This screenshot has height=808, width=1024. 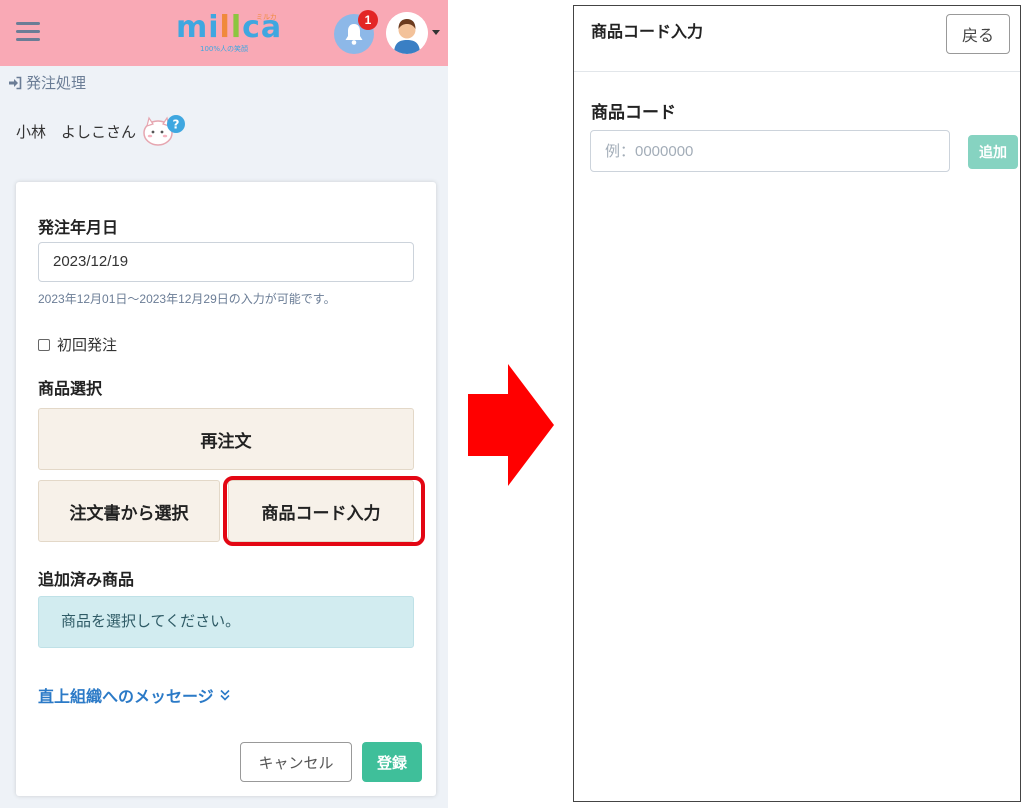 I want to click on double-chevron-down-icon, so click(x=225, y=695).